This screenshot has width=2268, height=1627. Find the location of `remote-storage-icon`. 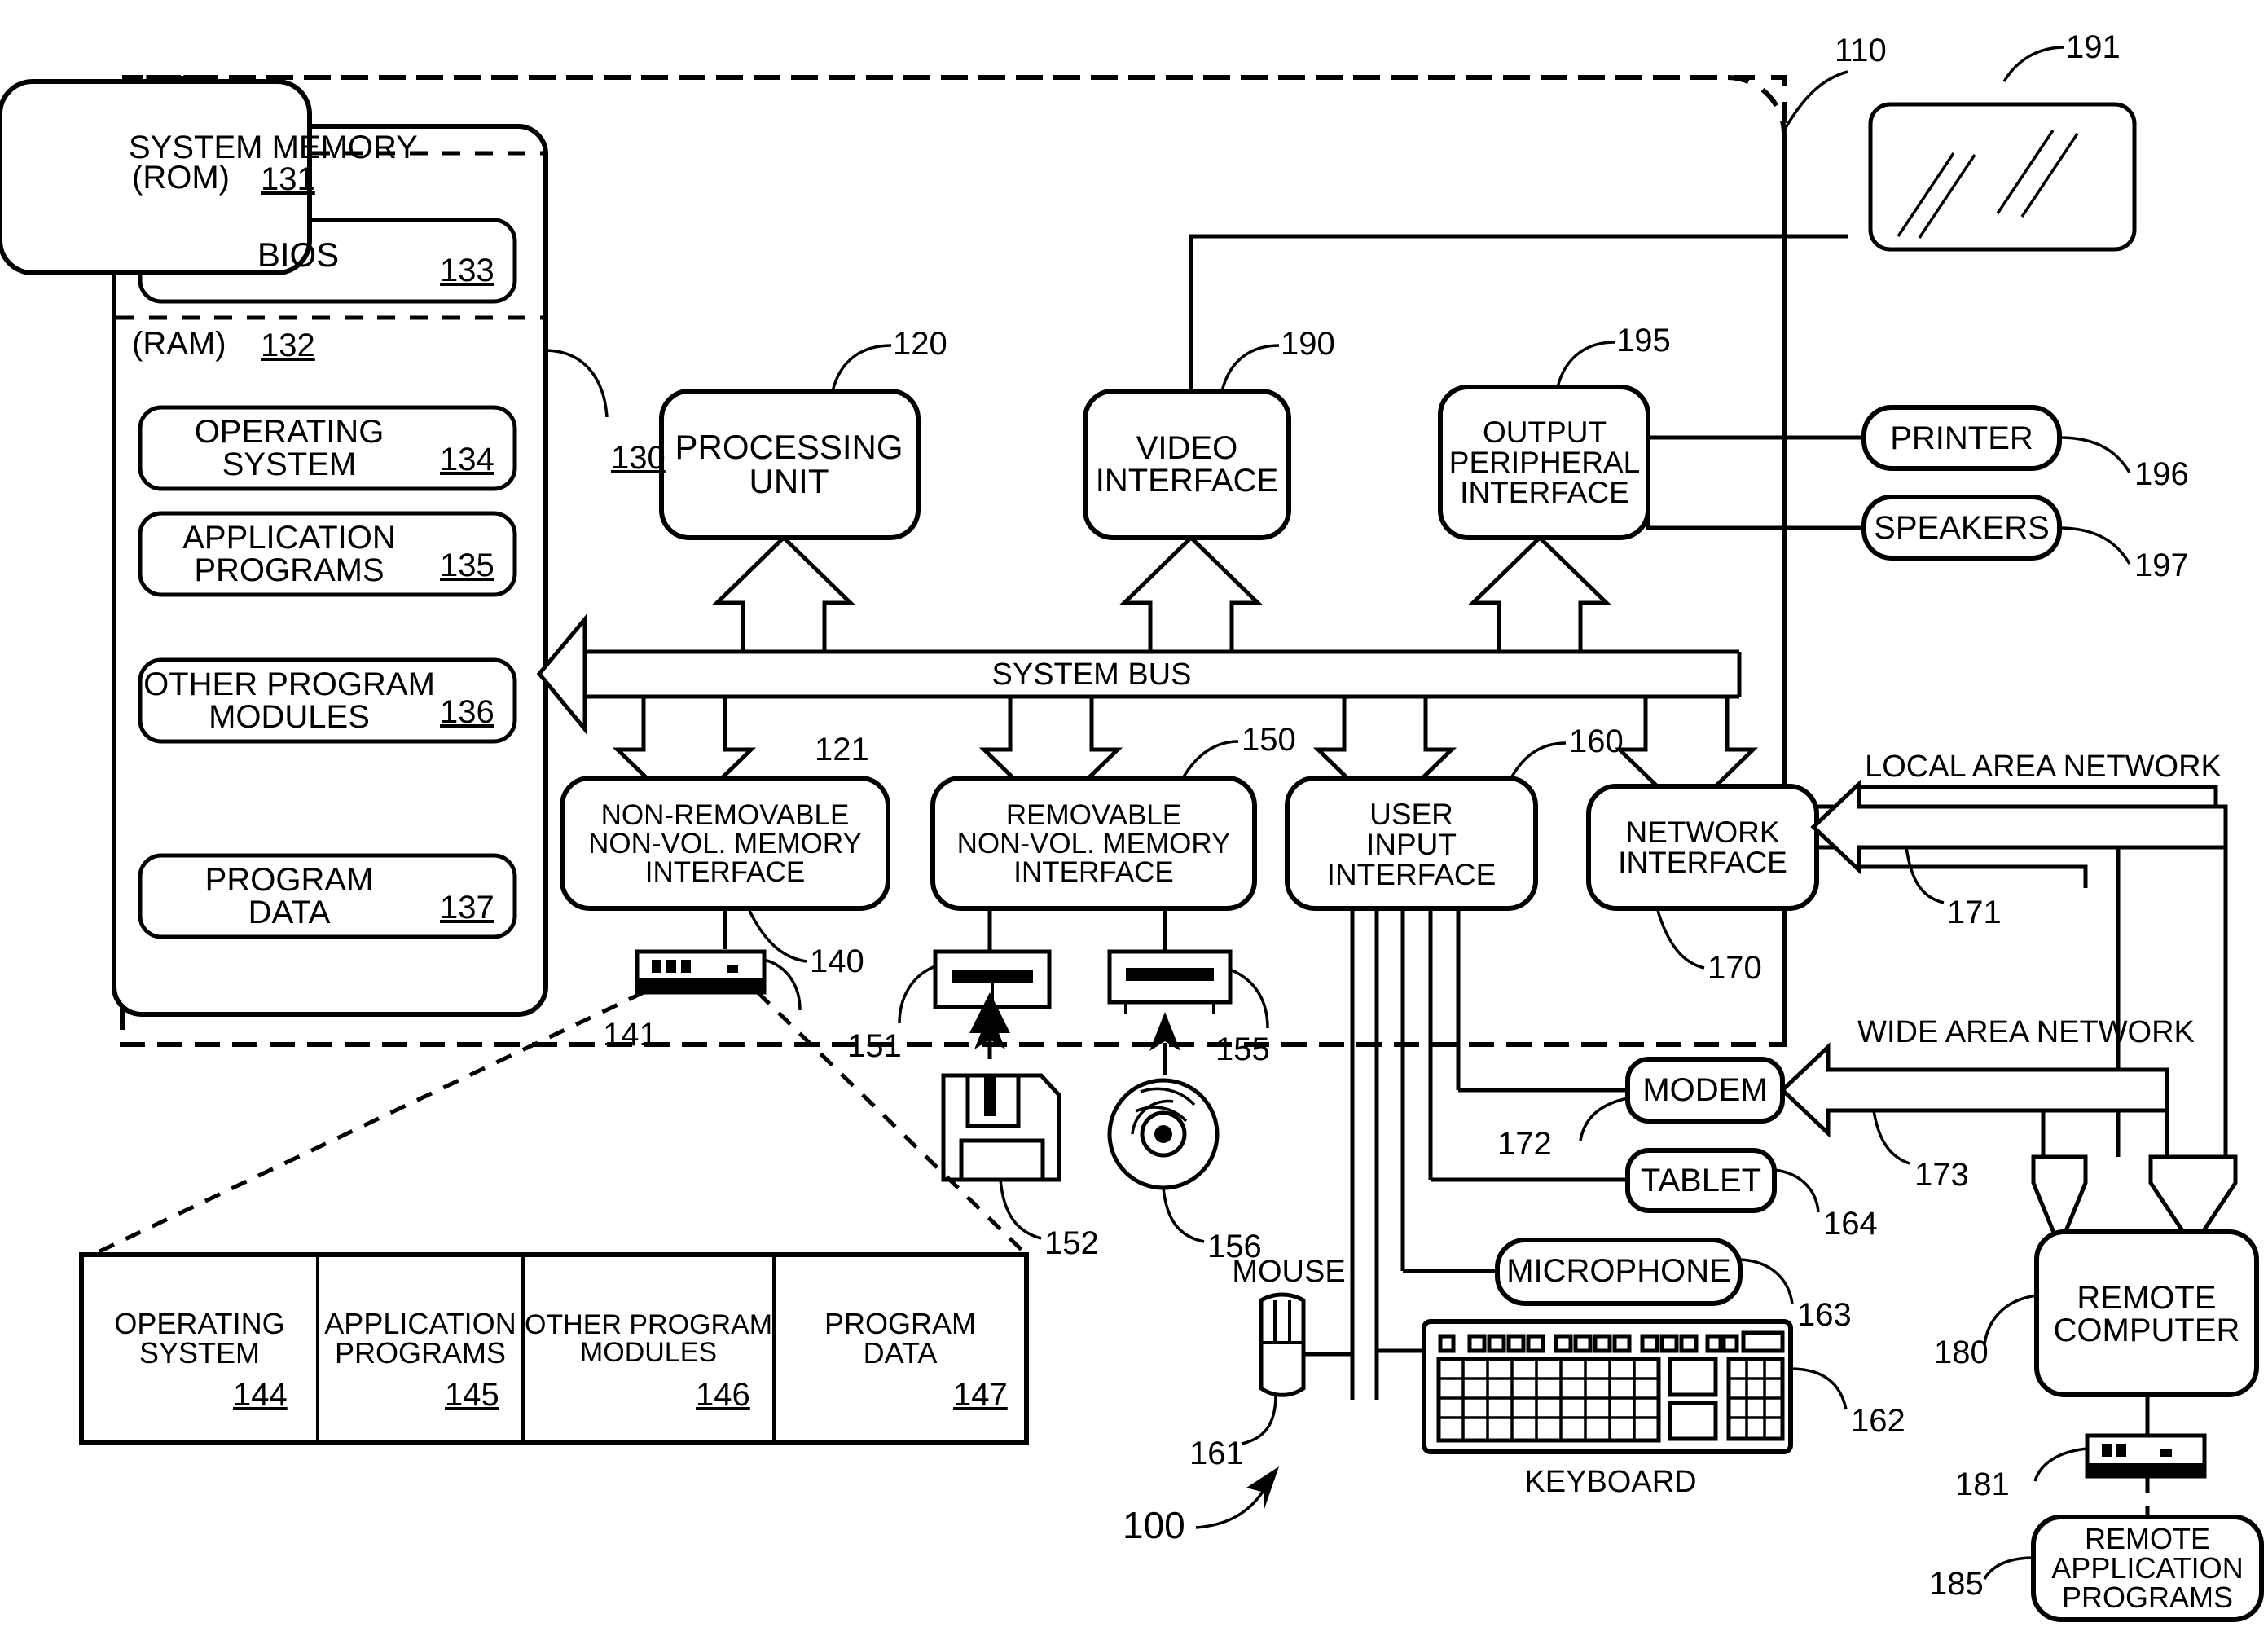

remote-storage-icon is located at coordinates (2146, 1456).